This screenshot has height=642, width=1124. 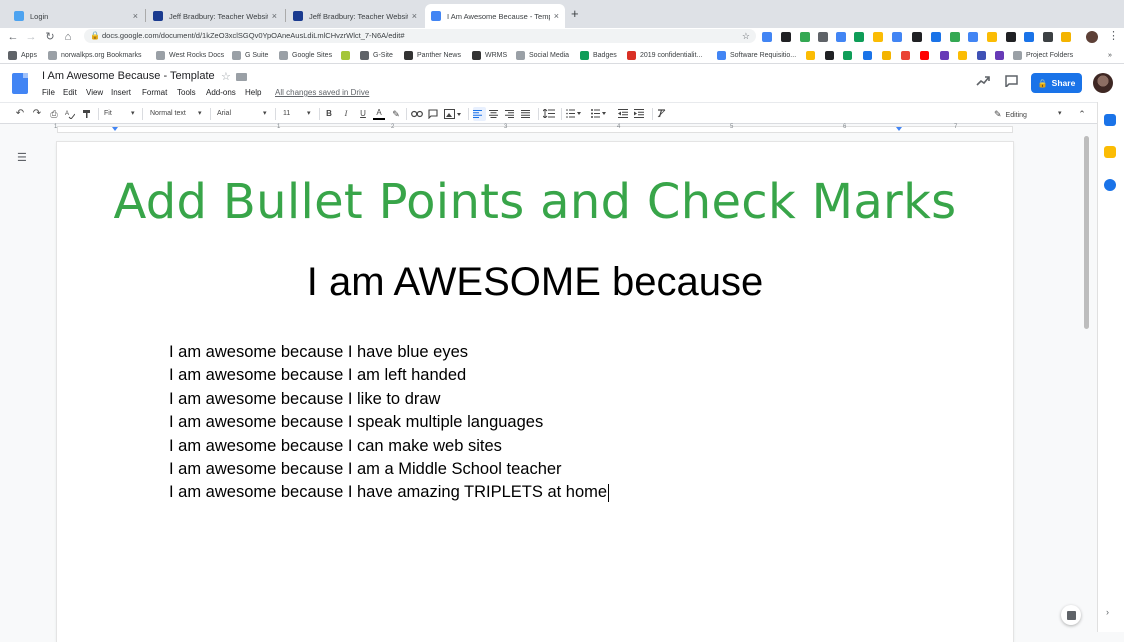 What do you see at coordinates (878, 37) in the screenshot?
I see `keep-extension-icon` at bounding box center [878, 37].